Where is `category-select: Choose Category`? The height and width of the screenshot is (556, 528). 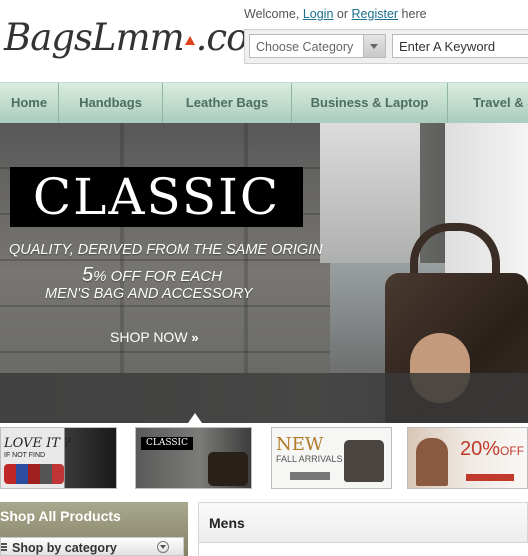 category-select: Choose Category is located at coordinates (317, 46).